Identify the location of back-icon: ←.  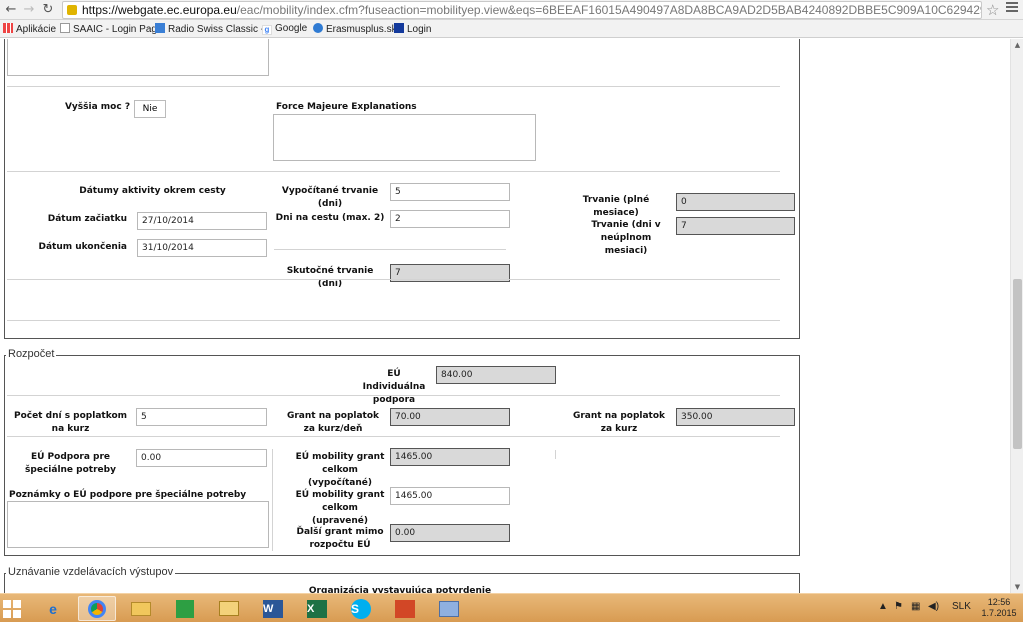
(11, 10).